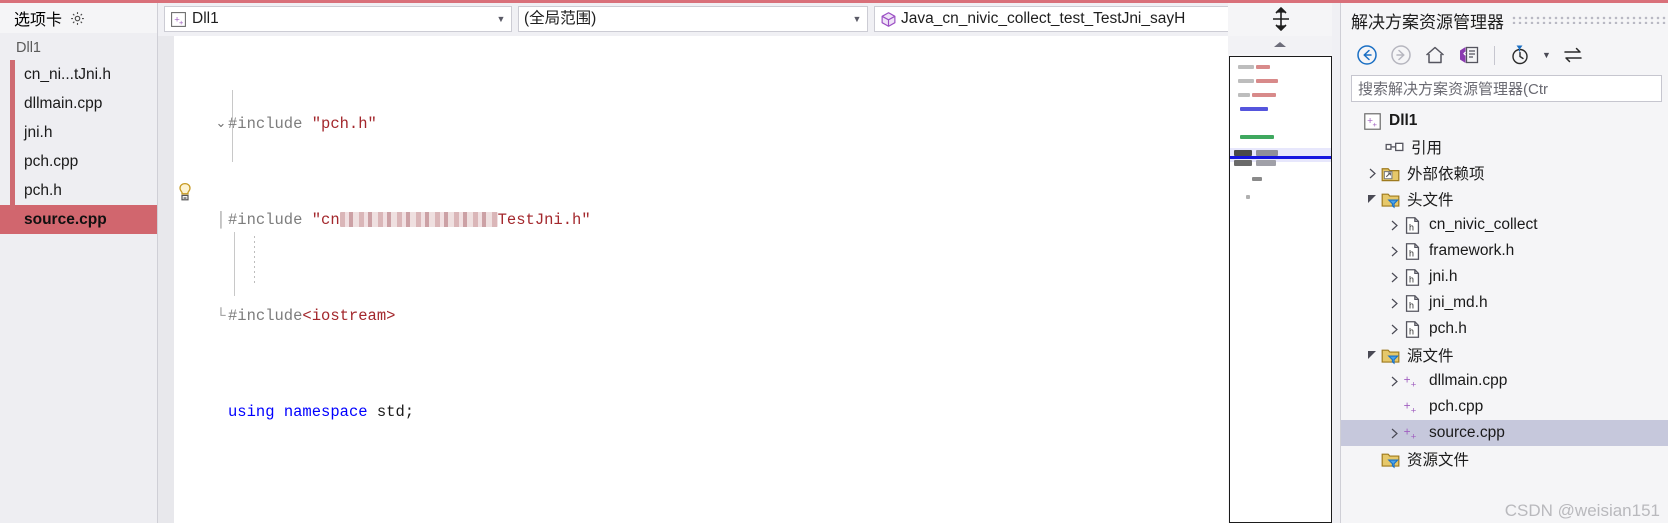  Describe the element at coordinates (1427, 148) in the screenshot. I see `tree-item-label: 引用` at that location.